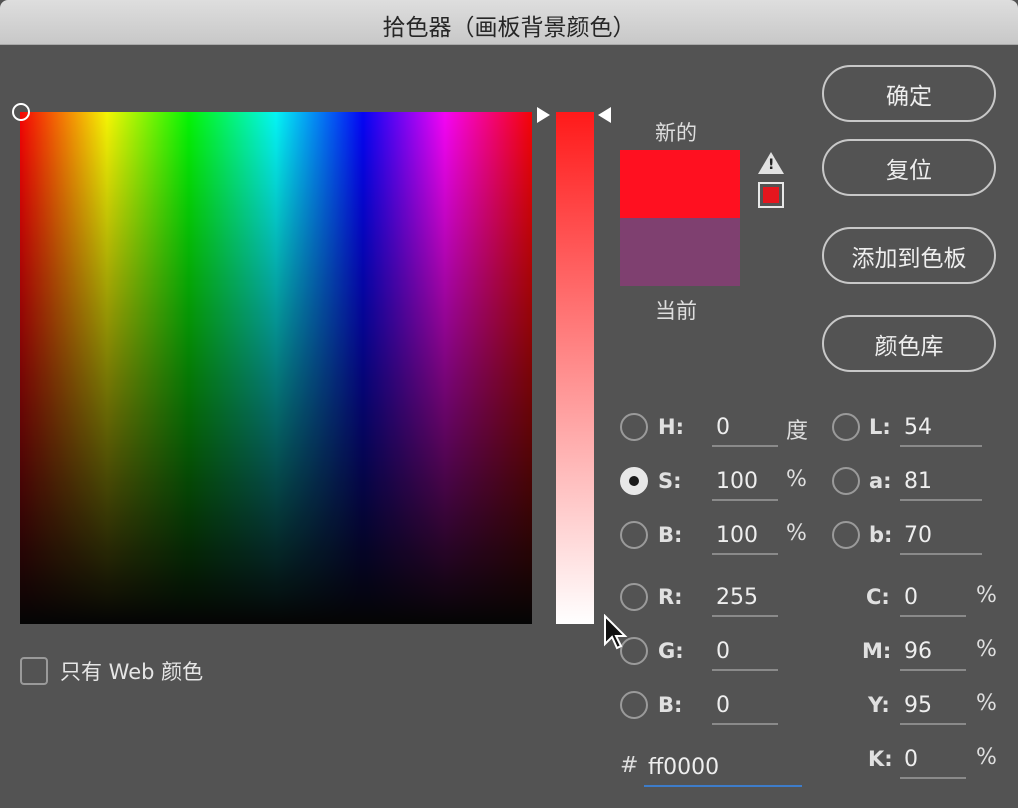 This screenshot has width=1018, height=808. What do you see at coordinates (670, 705) in the screenshot?
I see `blue-label: B:` at bounding box center [670, 705].